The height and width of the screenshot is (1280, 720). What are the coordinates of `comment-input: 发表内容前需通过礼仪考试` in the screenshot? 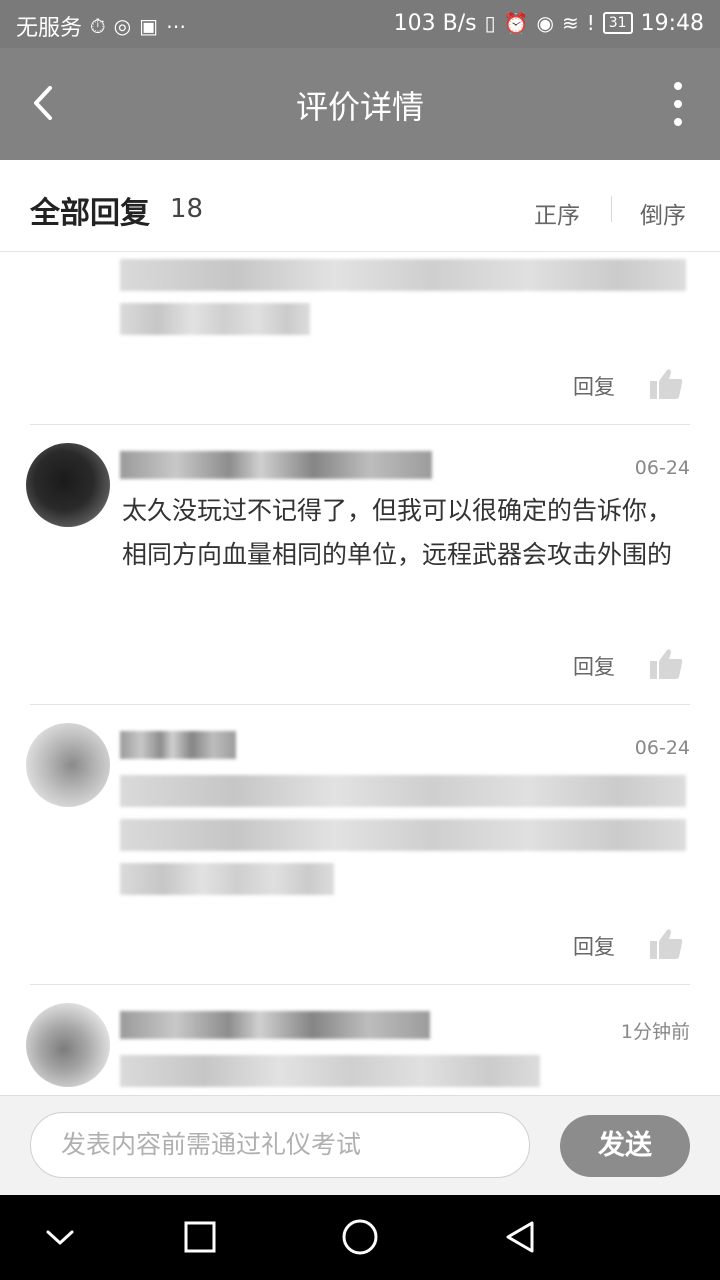 It's located at (280, 1145).